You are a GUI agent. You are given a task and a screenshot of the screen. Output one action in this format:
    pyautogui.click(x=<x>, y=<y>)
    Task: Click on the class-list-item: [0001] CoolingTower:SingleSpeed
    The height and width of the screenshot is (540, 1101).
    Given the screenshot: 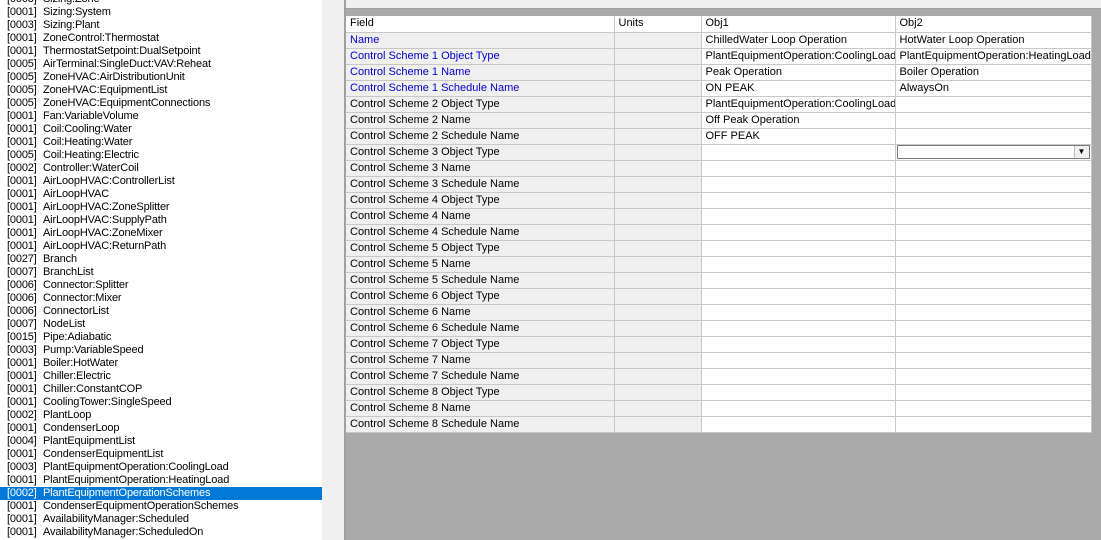 What is the action you would take?
    pyautogui.click(x=161, y=402)
    